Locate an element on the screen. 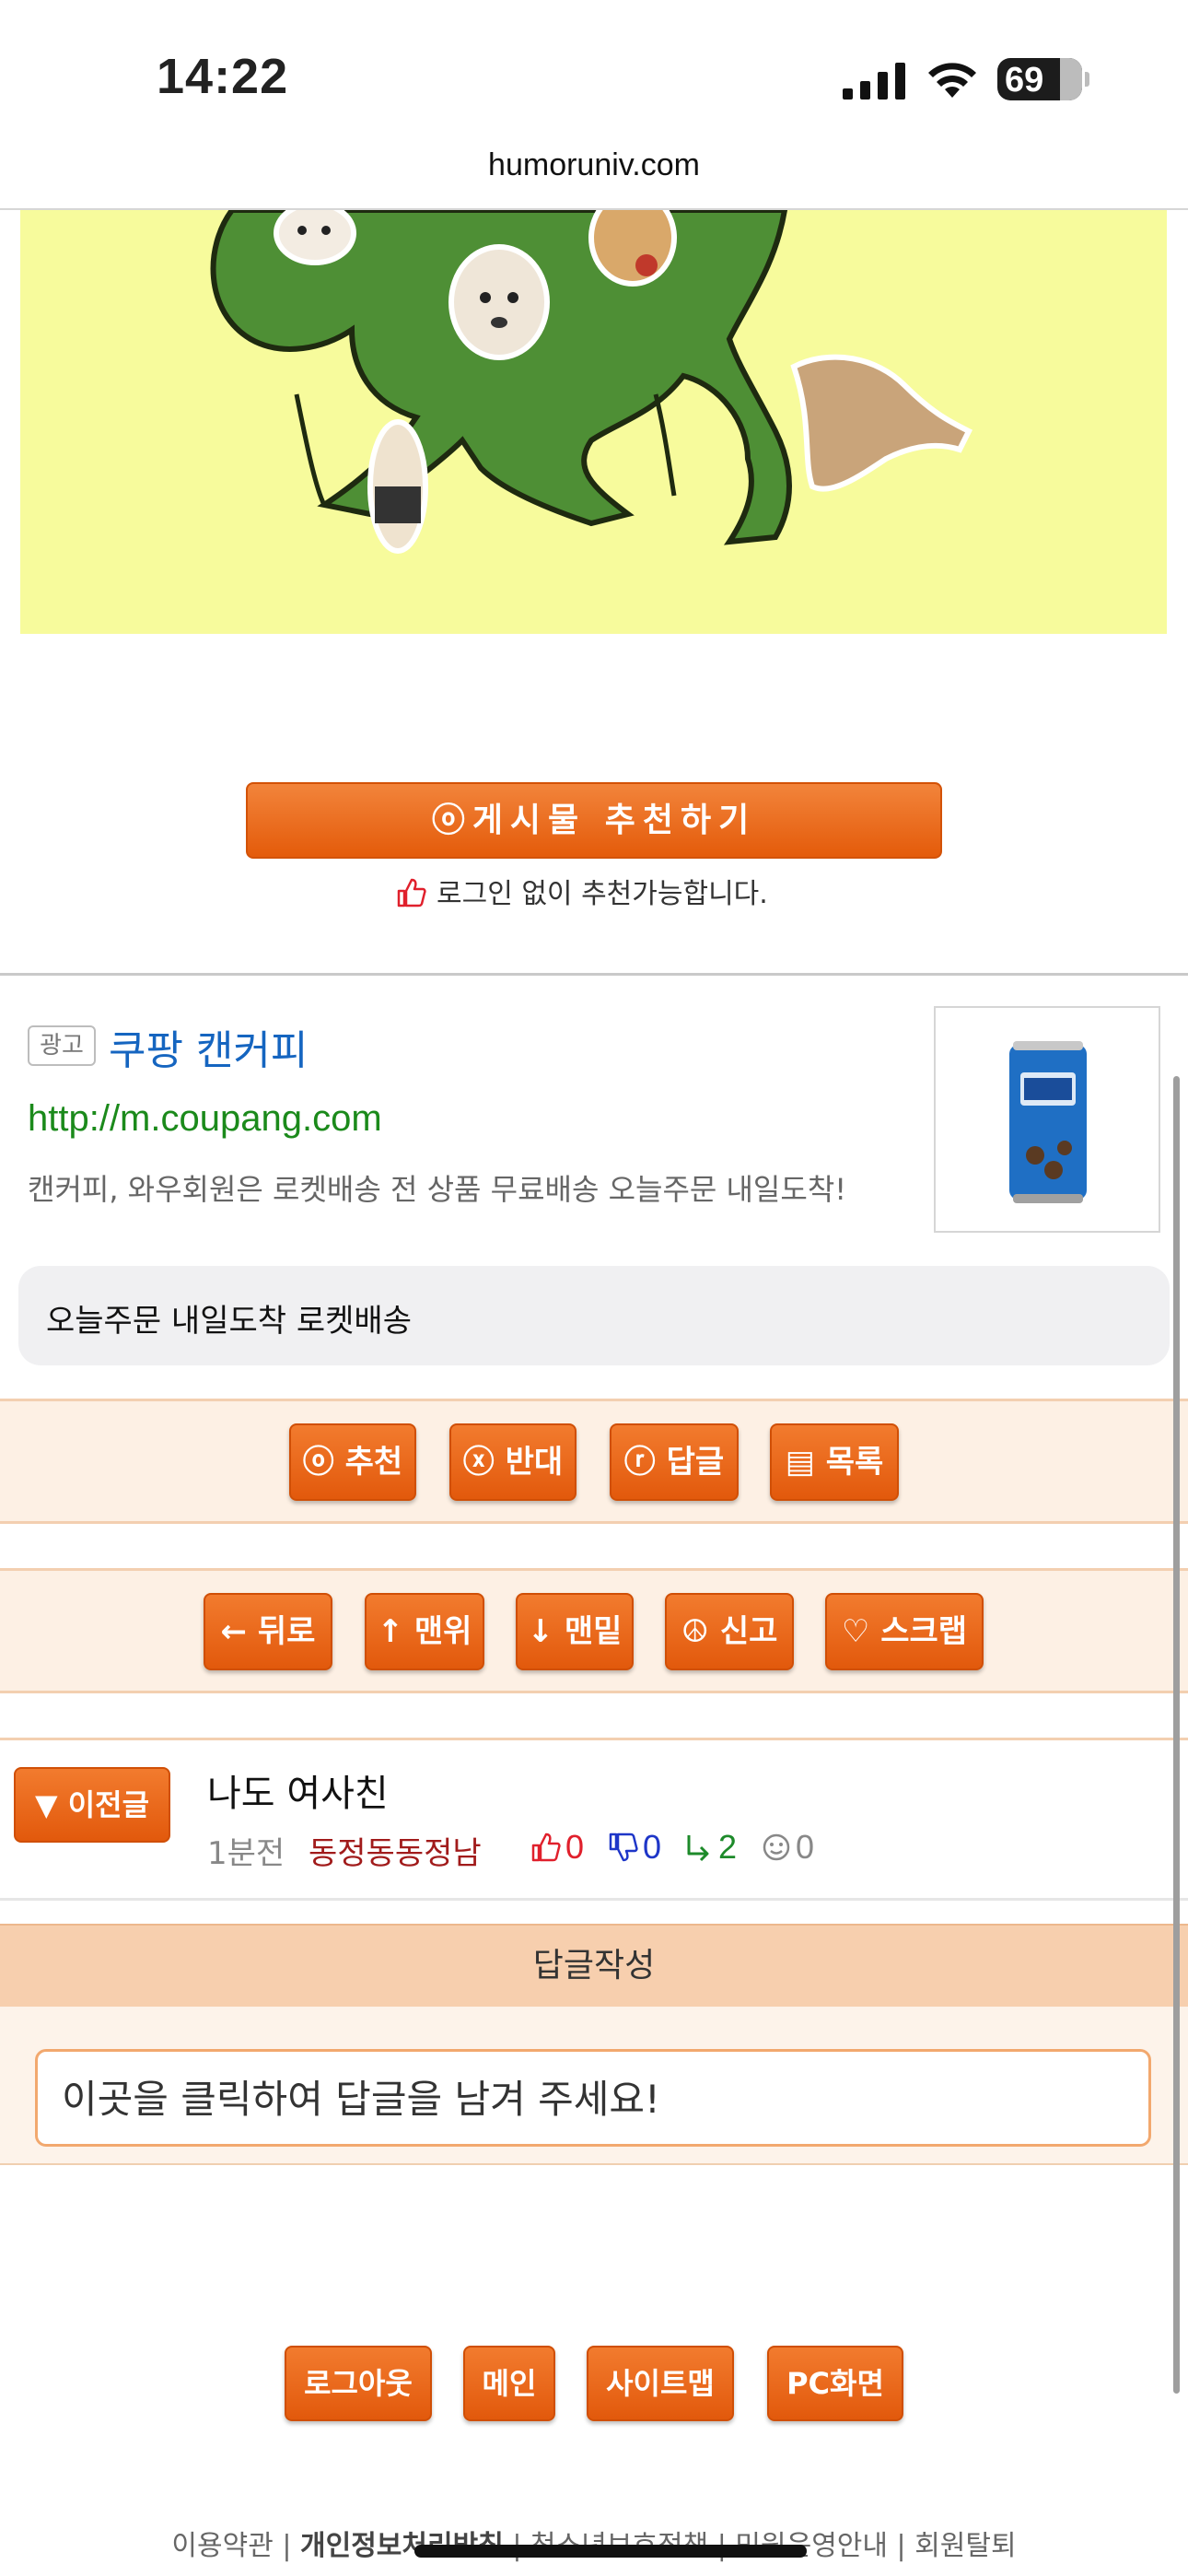 The image size is (1188, 2576). thumbs-down-icon is located at coordinates (623, 1847).